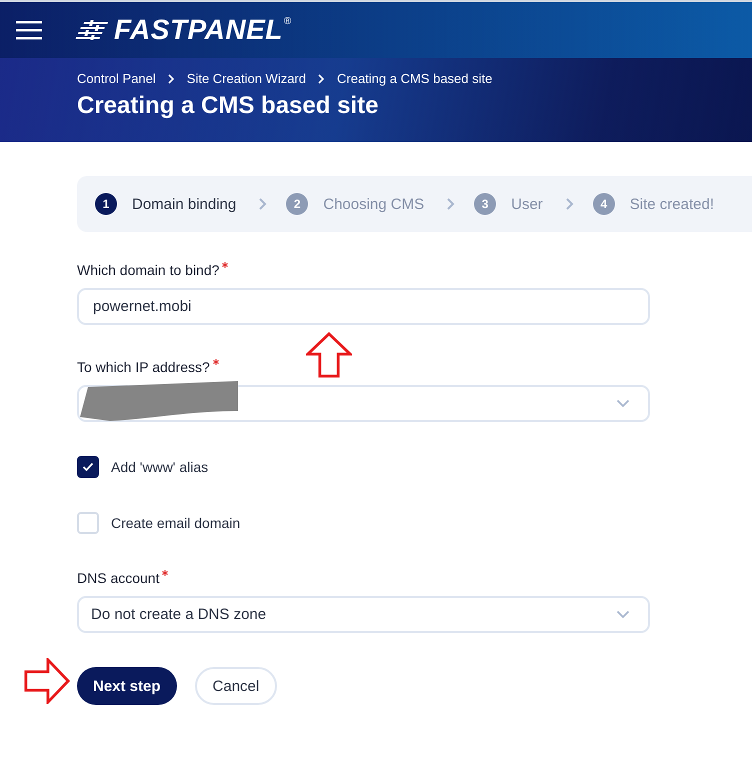  Describe the element at coordinates (184, 204) in the screenshot. I see `step-label: Domain binding` at that location.